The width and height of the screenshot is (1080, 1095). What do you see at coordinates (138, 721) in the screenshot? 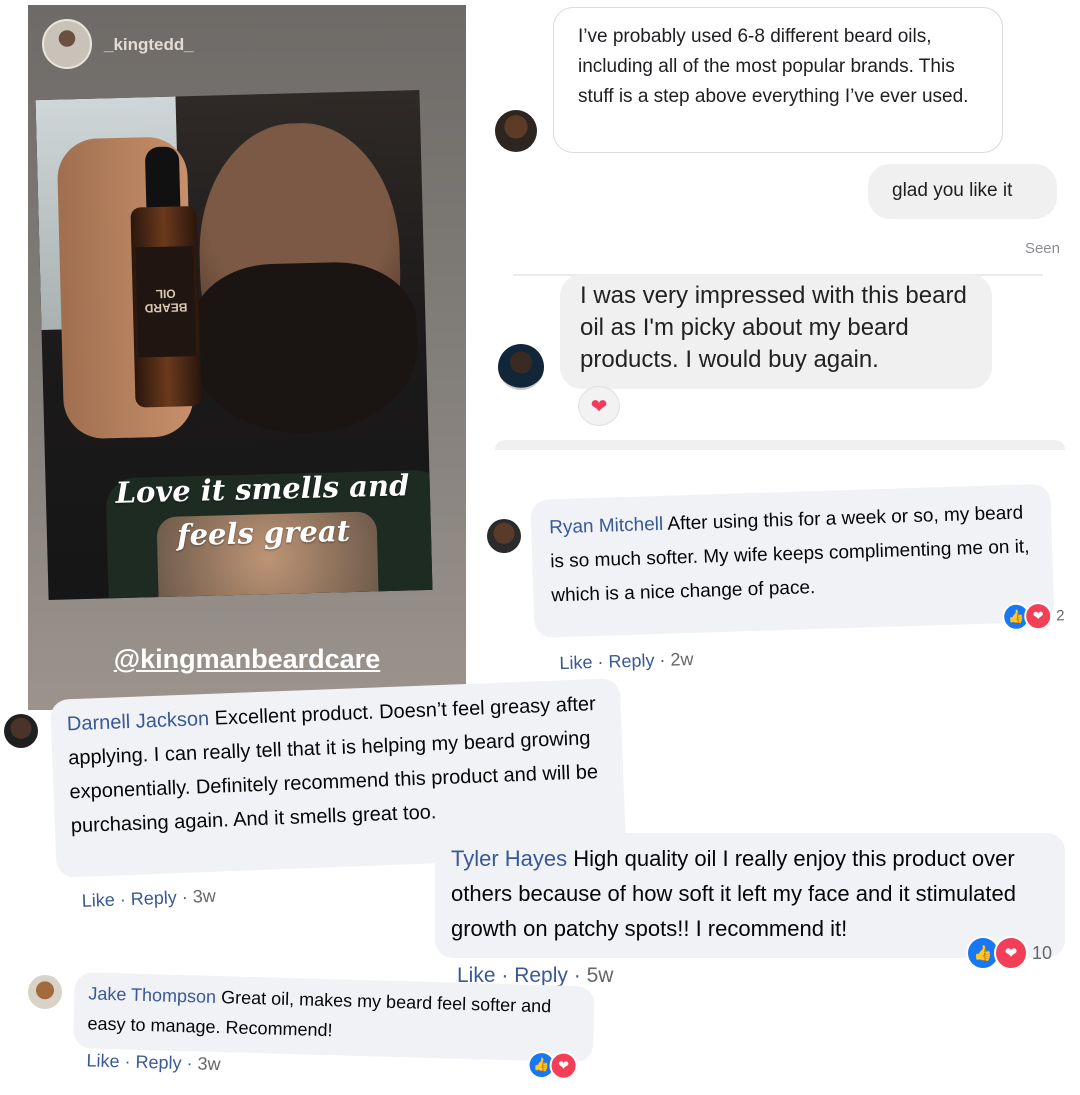
I see `commenter-name: Darnell Jackson` at bounding box center [138, 721].